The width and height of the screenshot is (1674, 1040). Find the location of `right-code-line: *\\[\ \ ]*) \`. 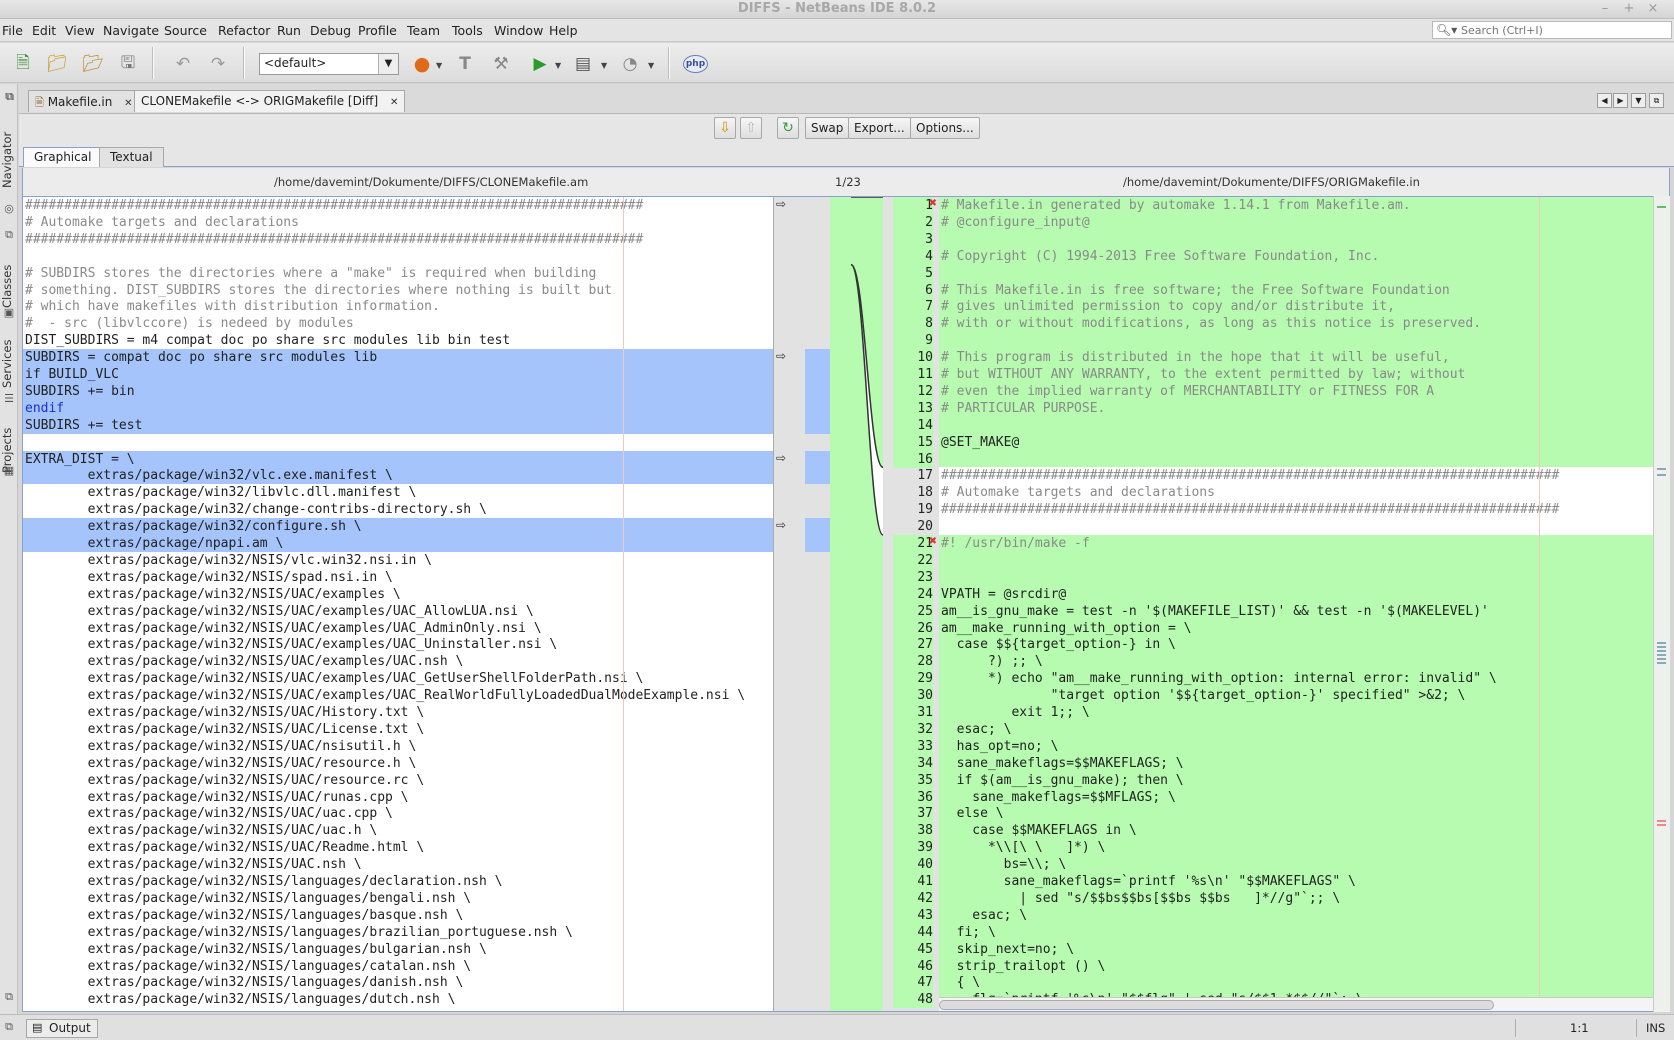

right-code-line: *\\[\ \ ]*) \ is located at coordinates (1297, 848).